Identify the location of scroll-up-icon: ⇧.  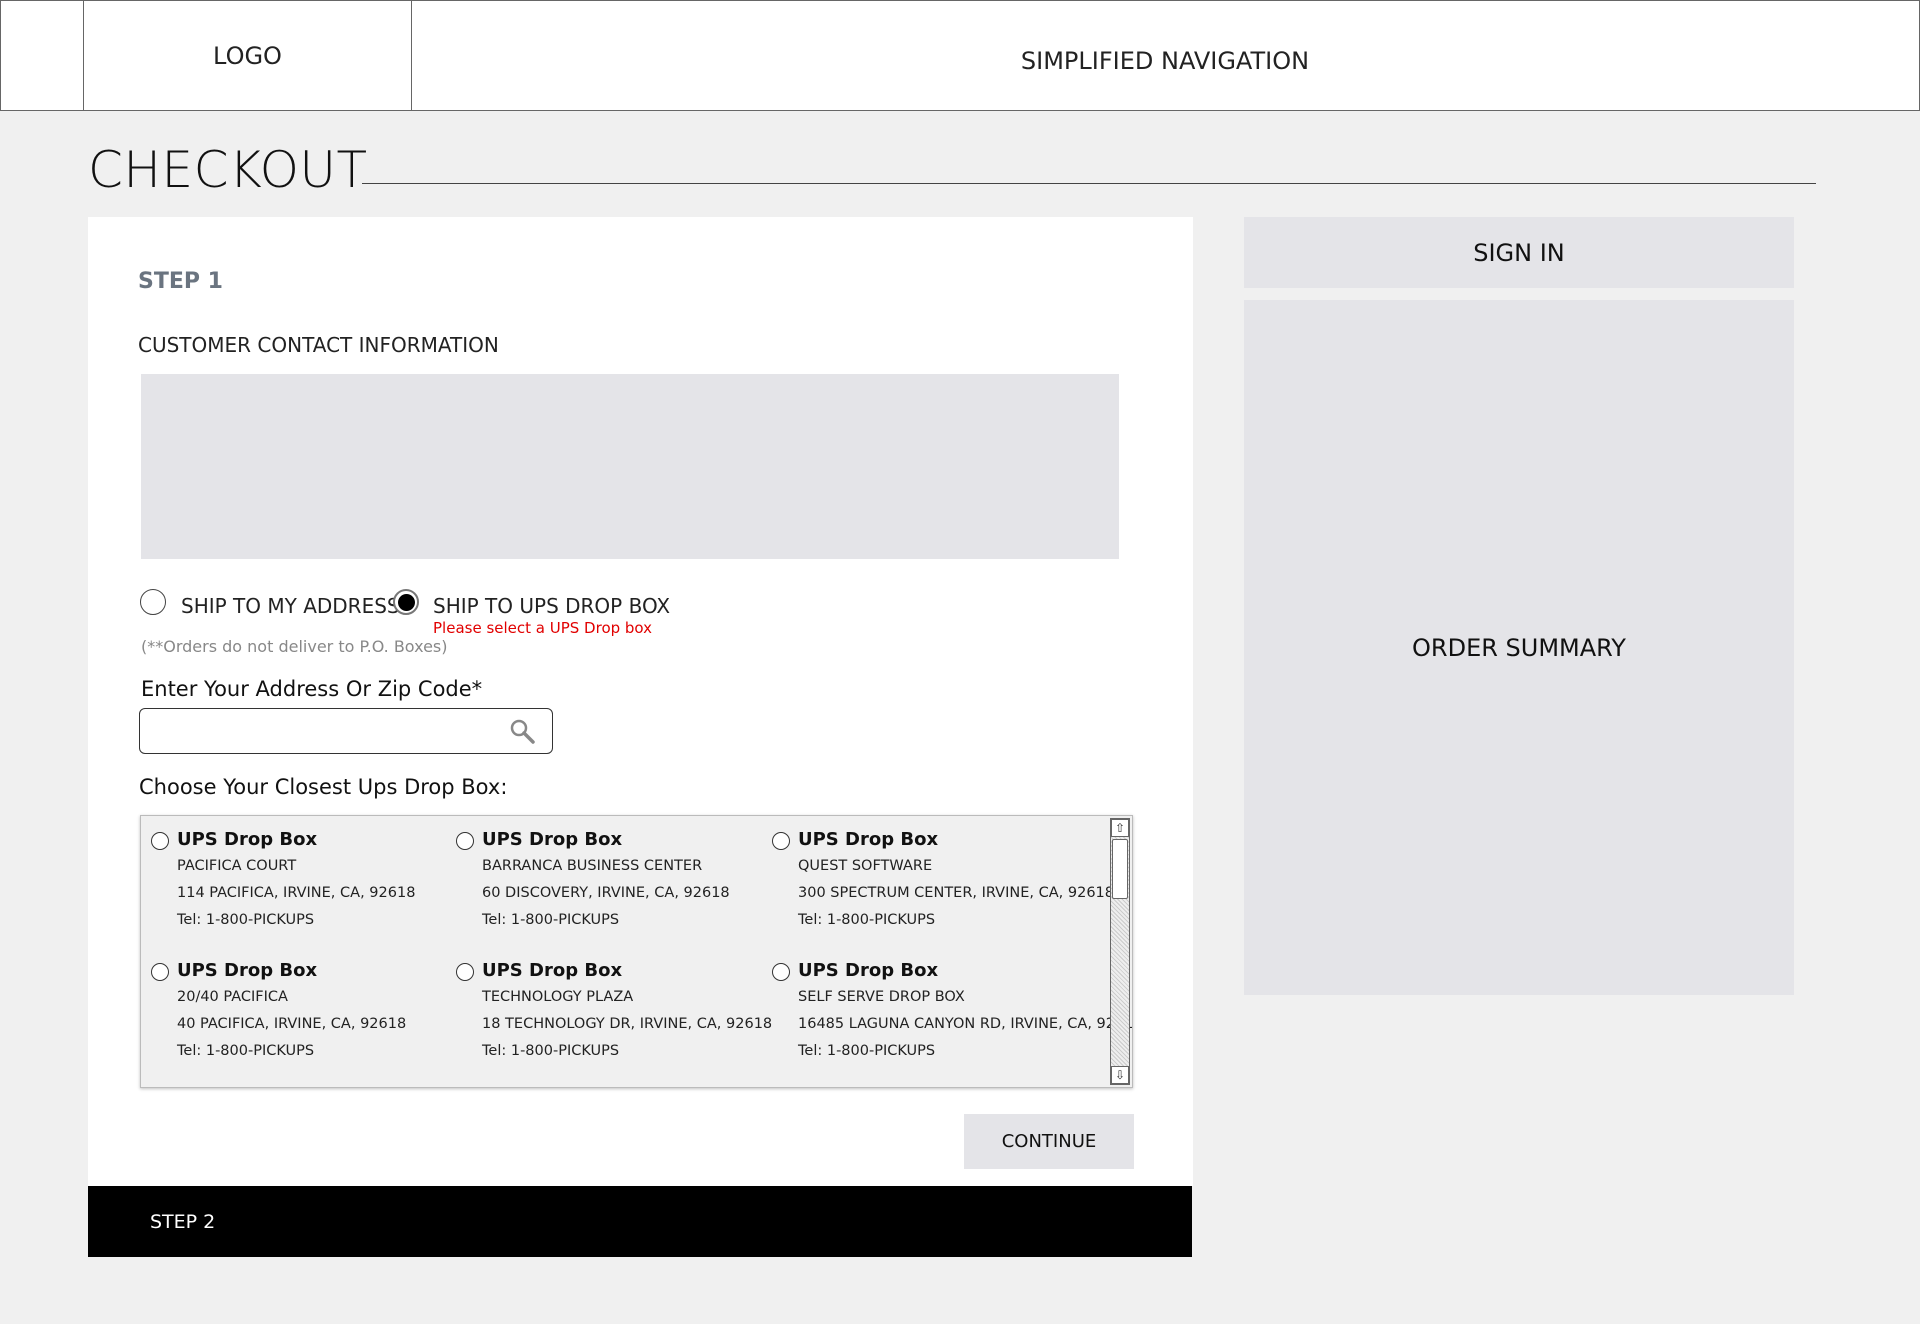
(1120, 828).